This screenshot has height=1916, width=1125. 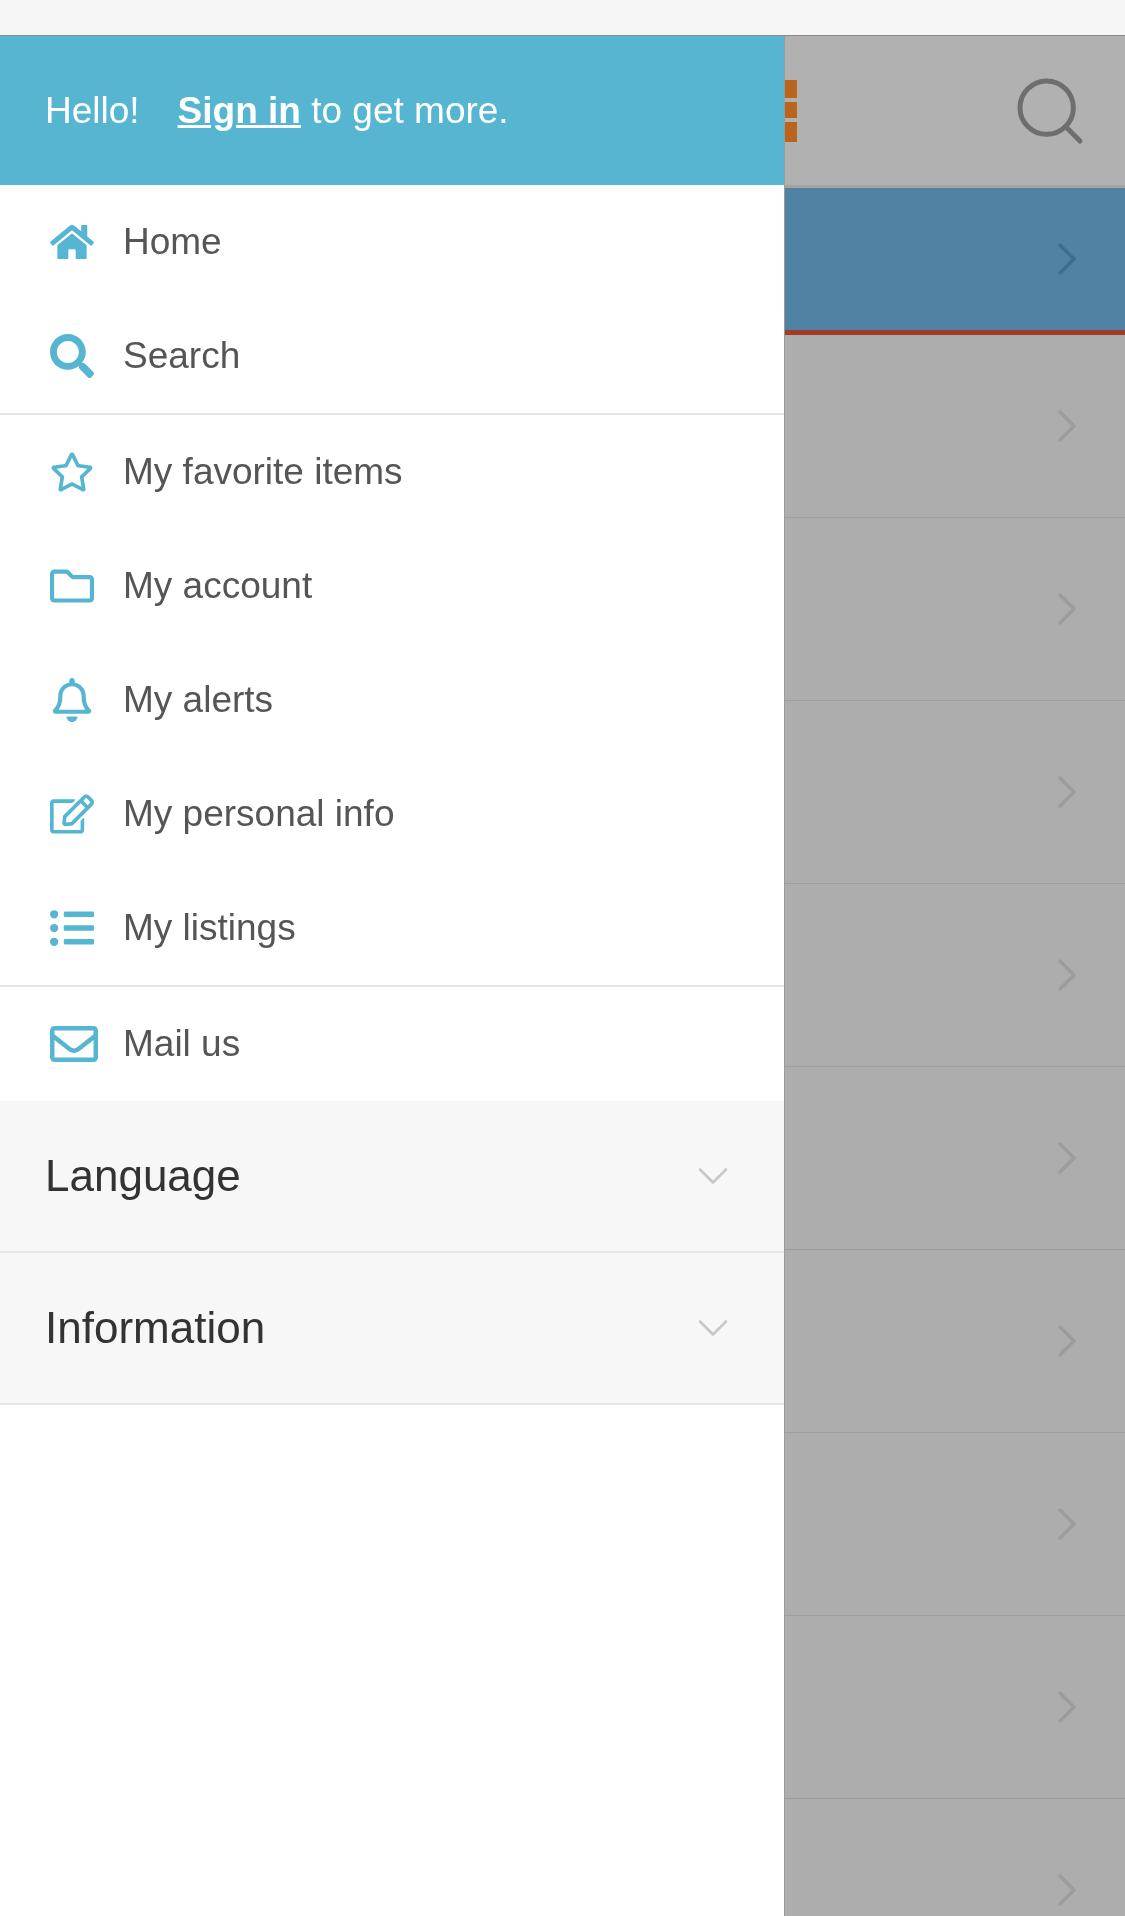 I want to click on accordion-section: Language, so click(x=392, y=1177).